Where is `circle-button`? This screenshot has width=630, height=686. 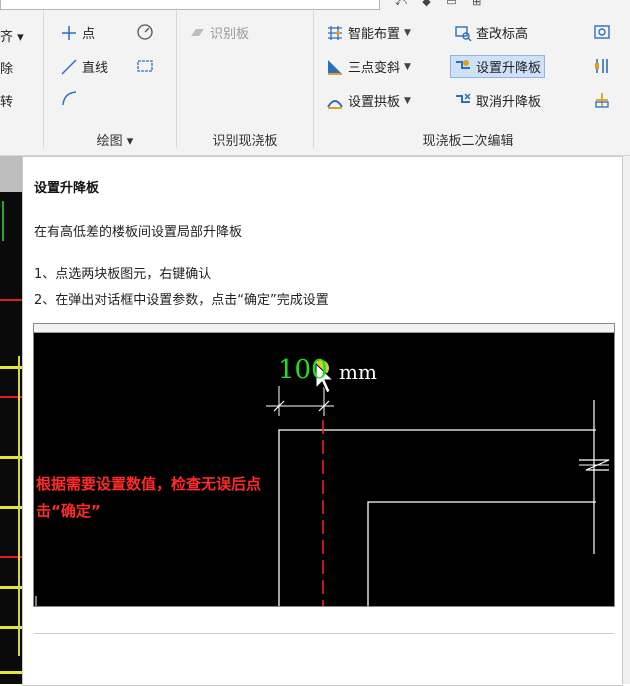
circle-button is located at coordinates (147, 32).